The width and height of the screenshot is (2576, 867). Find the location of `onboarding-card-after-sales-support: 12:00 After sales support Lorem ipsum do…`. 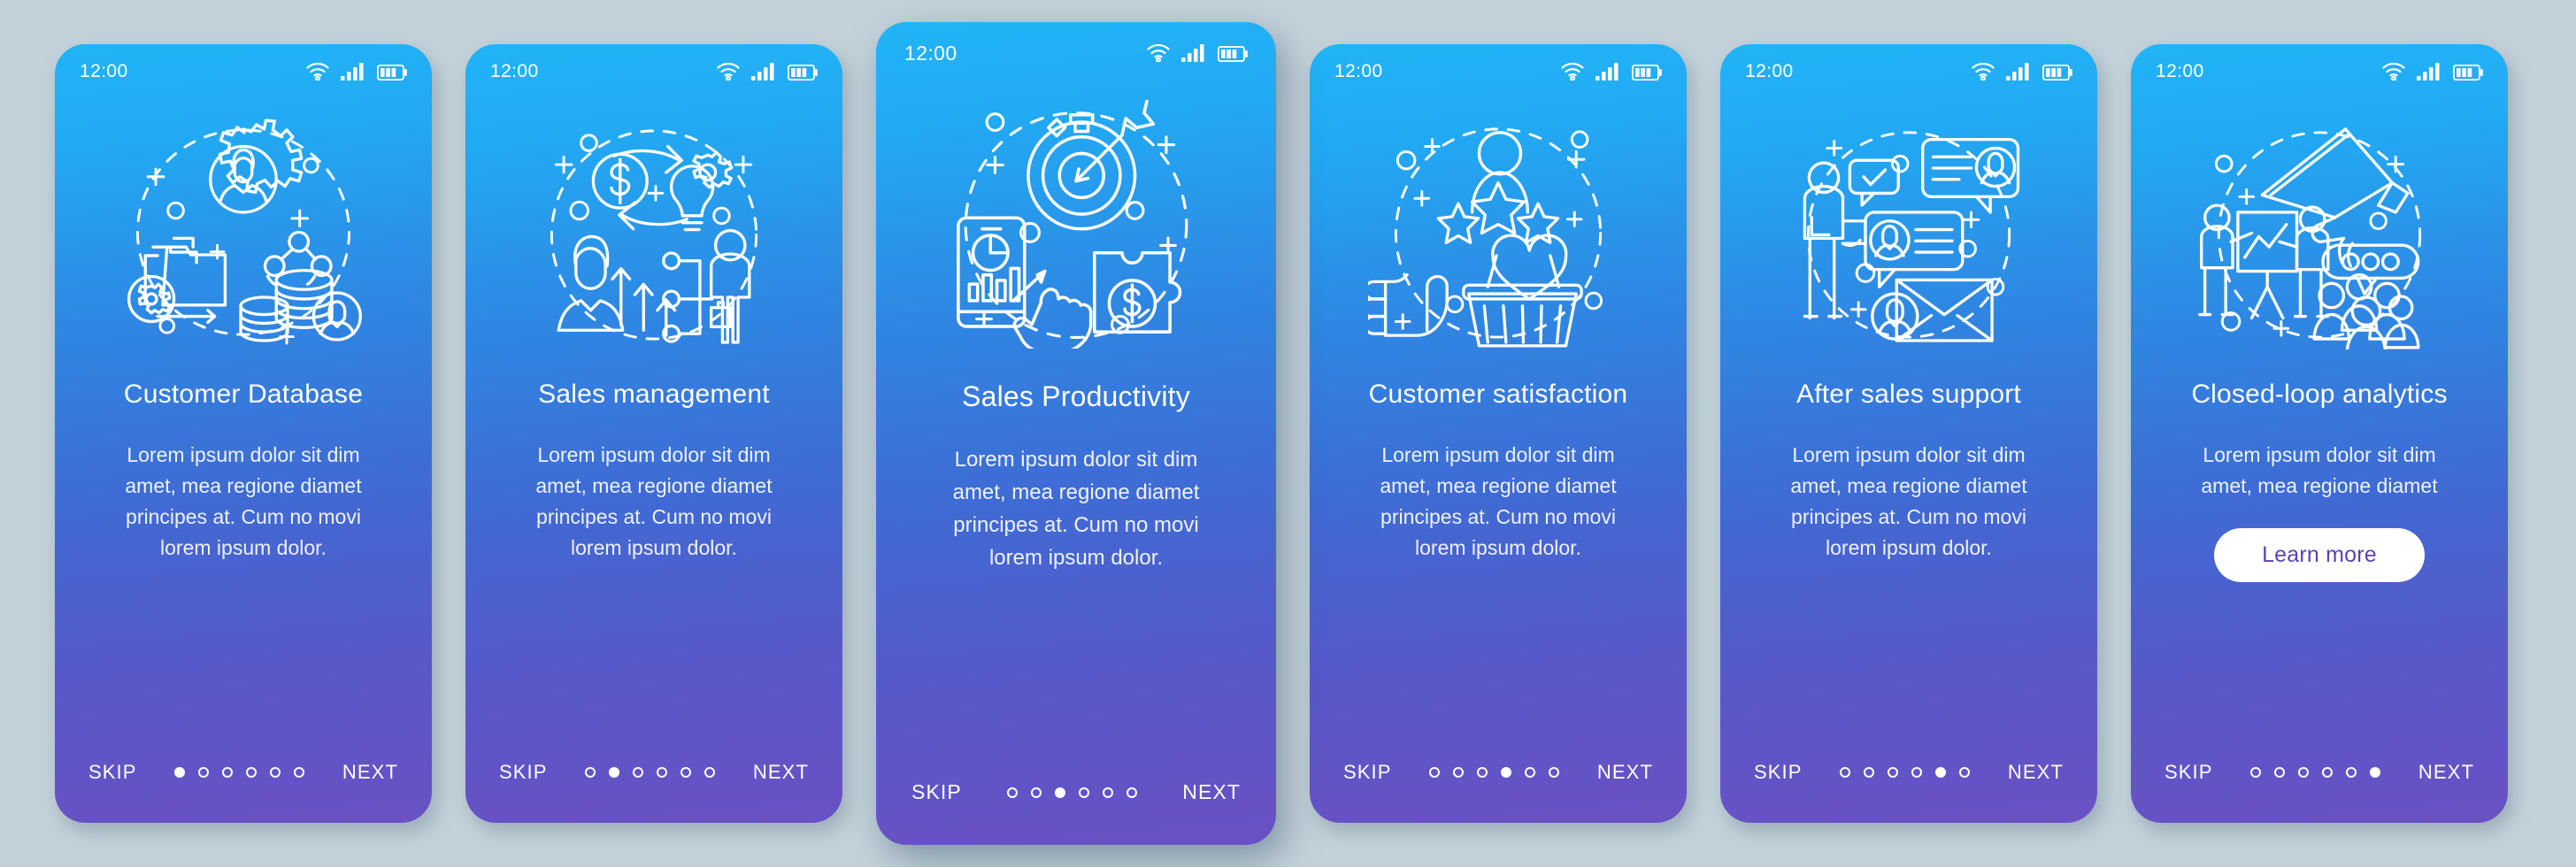

onboarding-card-after-sales-support: 12:00 After sales support Lorem ipsum do… is located at coordinates (1908, 433).